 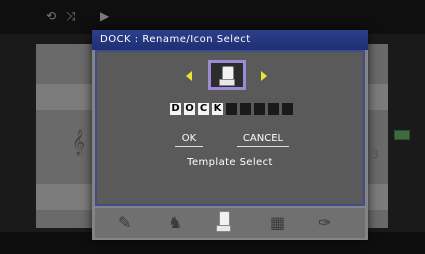 I want to click on figure-icon: ♞, so click(x=175, y=223).